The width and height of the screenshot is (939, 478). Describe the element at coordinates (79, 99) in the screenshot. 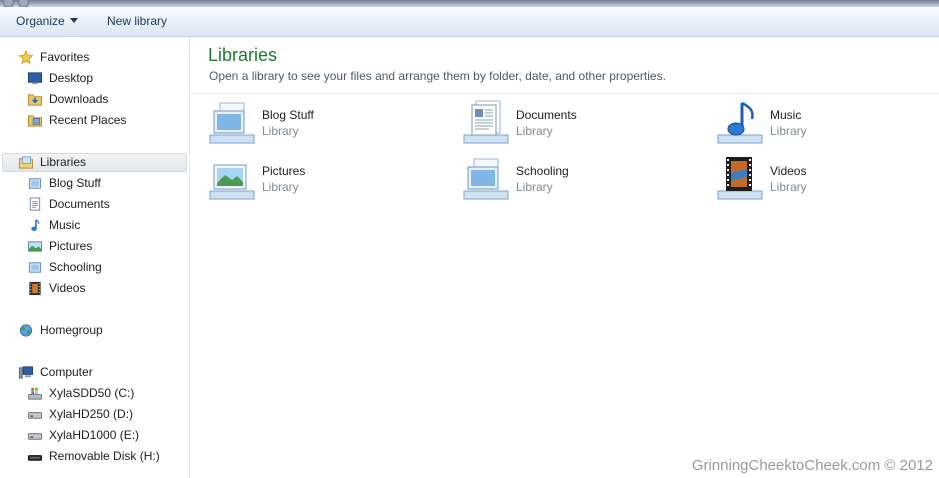

I see `nav-item-label: Downloads` at that location.